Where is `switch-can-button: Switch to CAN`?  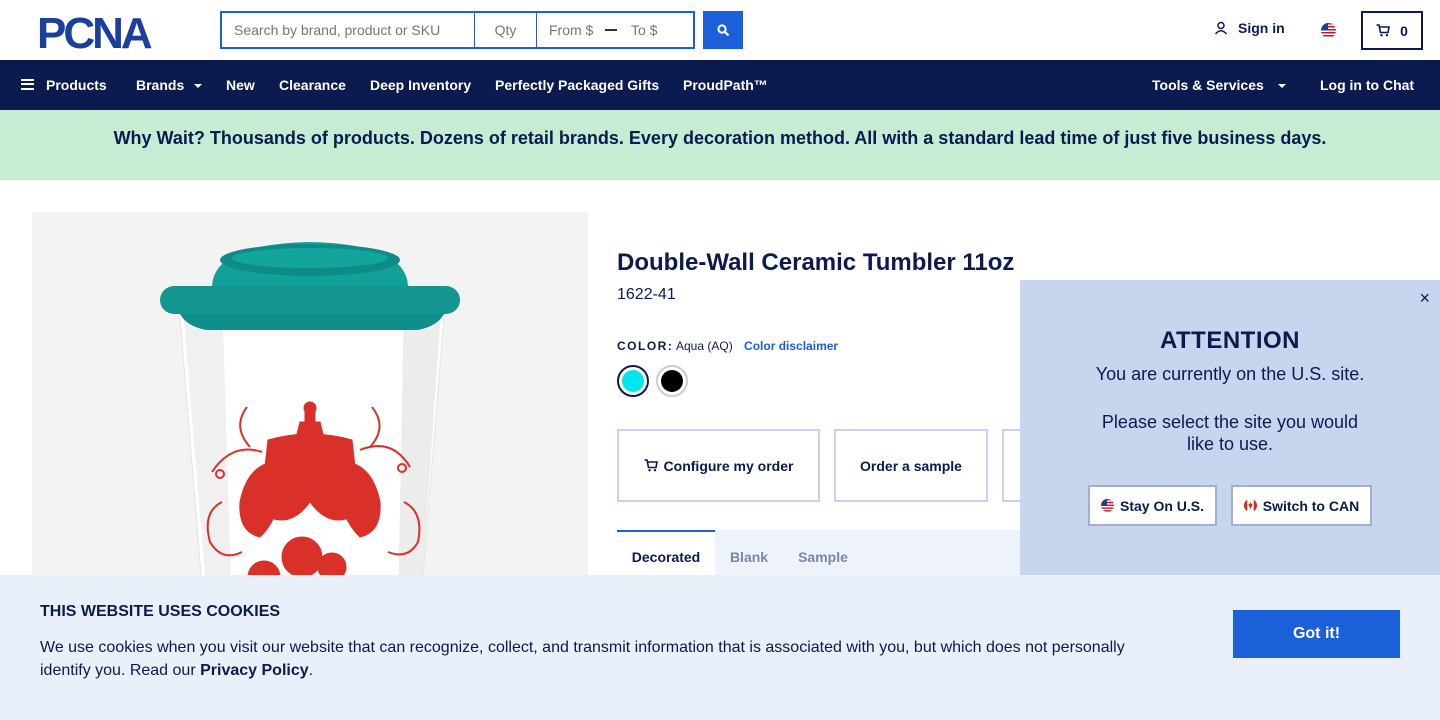
switch-can-button: Switch to CAN is located at coordinates (1301, 505).